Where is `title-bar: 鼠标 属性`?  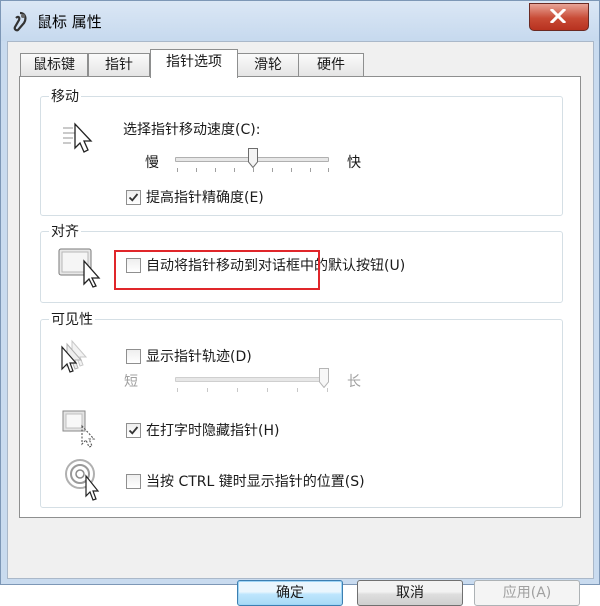 title-bar: 鼠标 属性 is located at coordinates (300, 21).